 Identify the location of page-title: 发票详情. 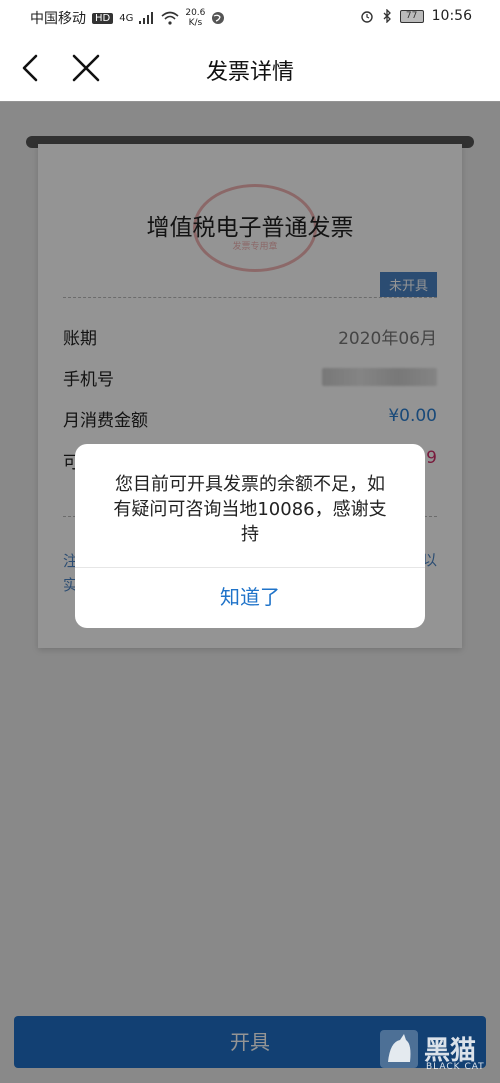
(249, 72).